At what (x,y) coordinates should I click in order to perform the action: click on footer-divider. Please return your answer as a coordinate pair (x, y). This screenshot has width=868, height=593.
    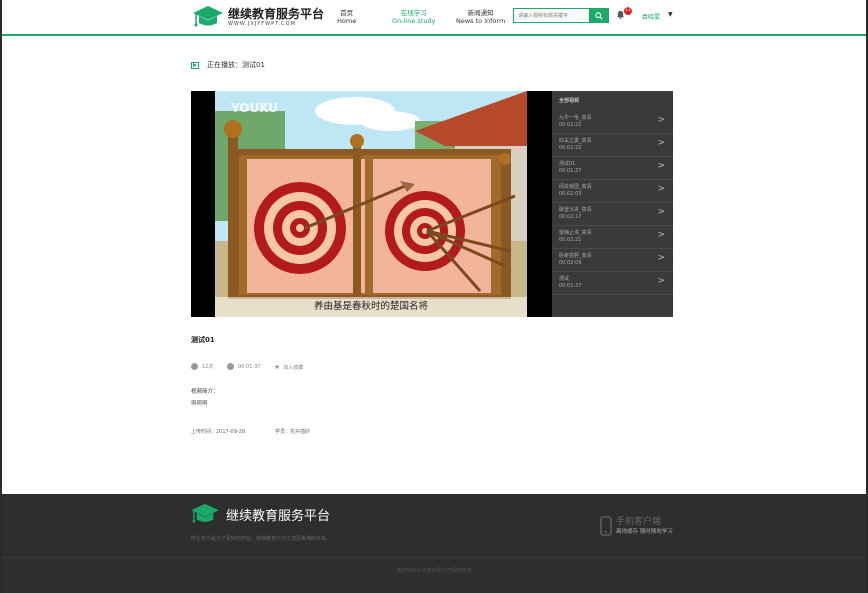
    Looking at the image, I should click on (434, 557).